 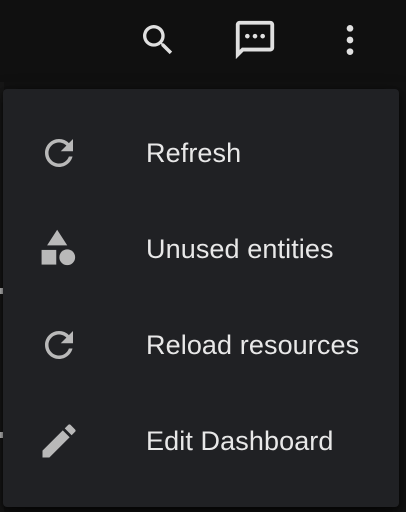 I want to click on search-button, so click(x=158, y=40).